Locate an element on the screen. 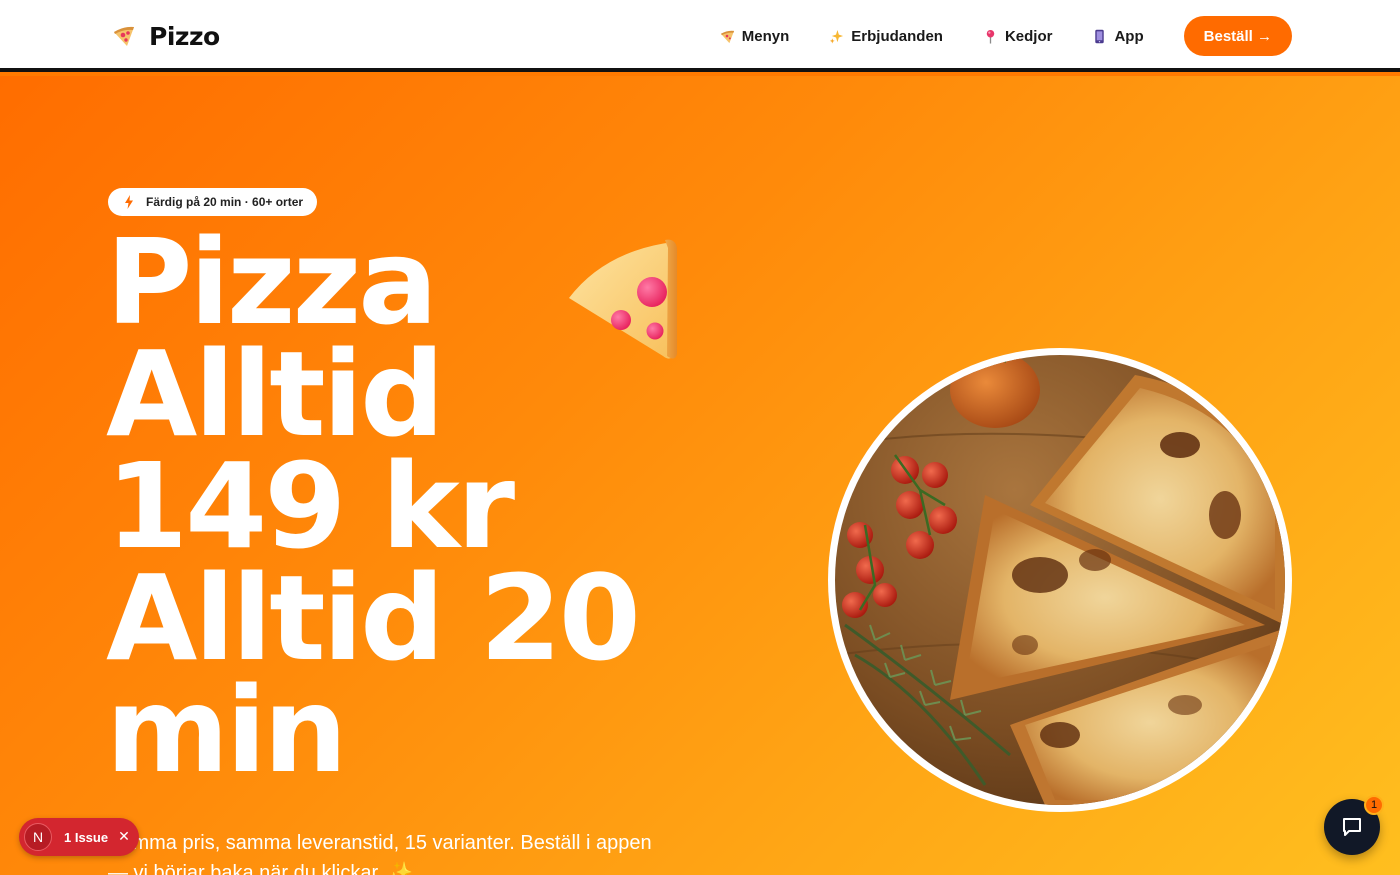 This screenshot has height=875, width=1400. delivery-badge: Färdig på 20 min · 60+ orter is located at coordinates (213, 202).